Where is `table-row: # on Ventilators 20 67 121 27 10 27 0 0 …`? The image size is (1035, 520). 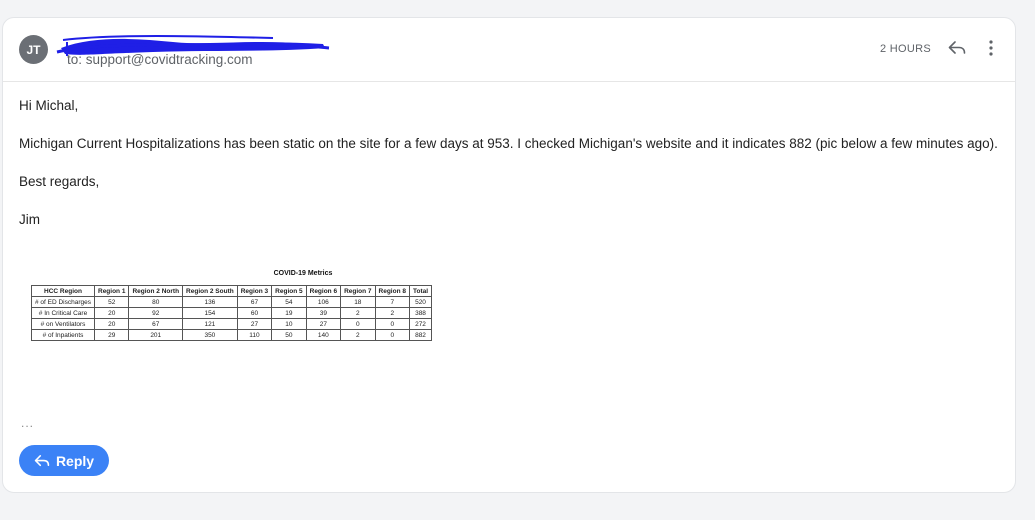 table-row: # on Ventilators 20 67 121 27 10 27 0 0 … is located at coordinates (232, 324).